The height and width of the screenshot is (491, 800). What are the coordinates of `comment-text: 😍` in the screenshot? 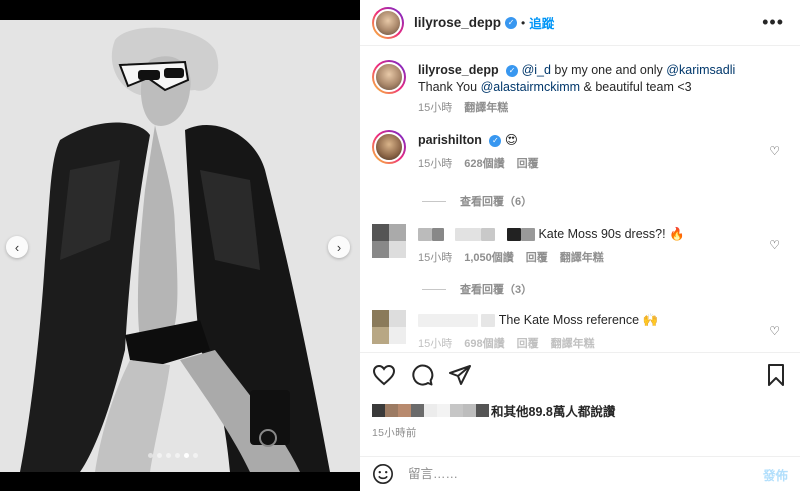 It's located at (511, 140).